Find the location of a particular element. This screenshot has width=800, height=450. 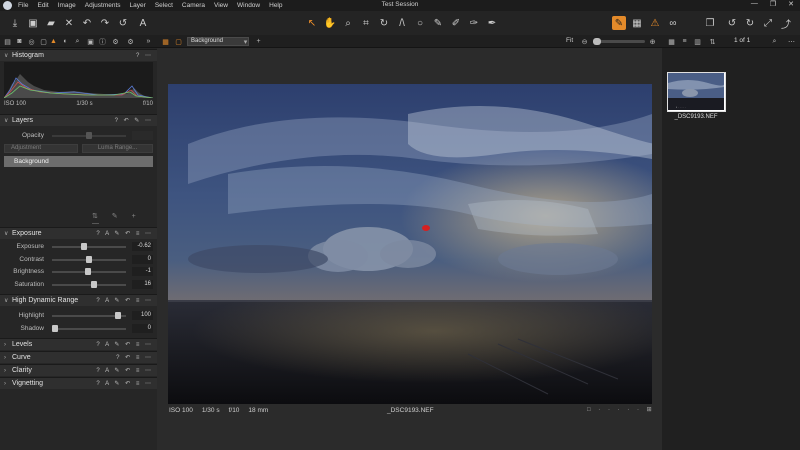

exposure-header: ∨ Exposure ? A ✎ ↶ ≡ ⋯ is located at coordinates (78, 233).